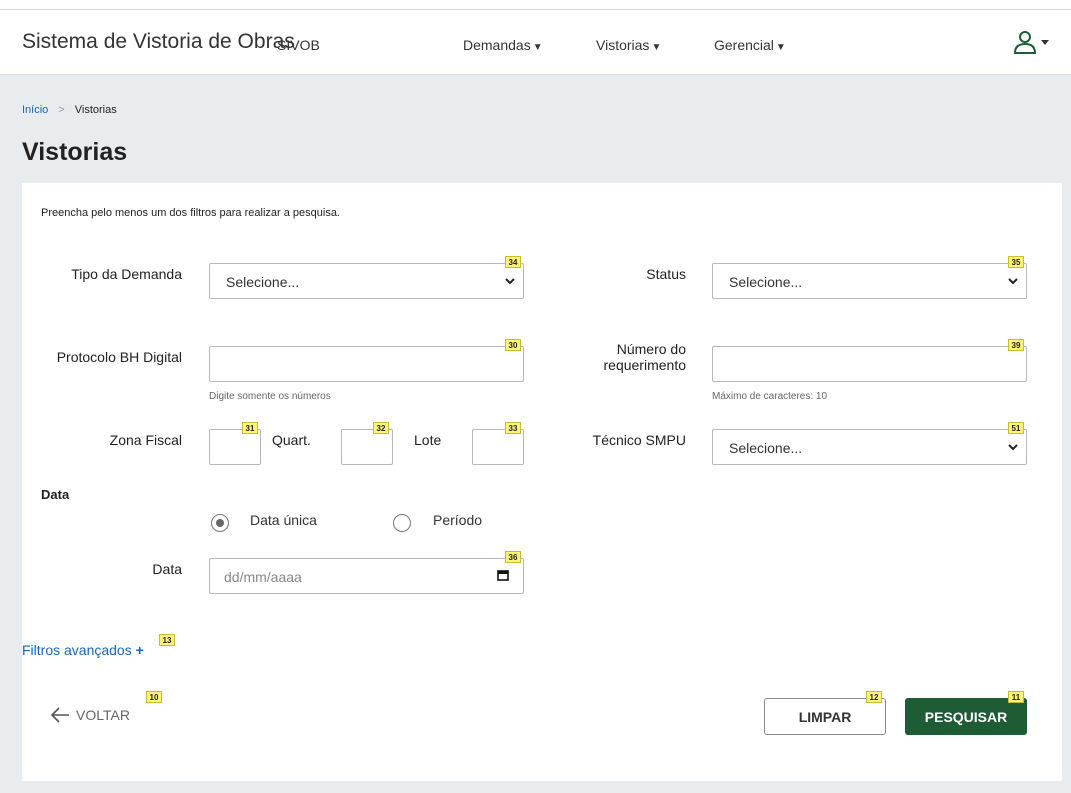 The height and width of the screenshot is (793, 1071). I want to click on user-menu-button, so click(1033, 43).